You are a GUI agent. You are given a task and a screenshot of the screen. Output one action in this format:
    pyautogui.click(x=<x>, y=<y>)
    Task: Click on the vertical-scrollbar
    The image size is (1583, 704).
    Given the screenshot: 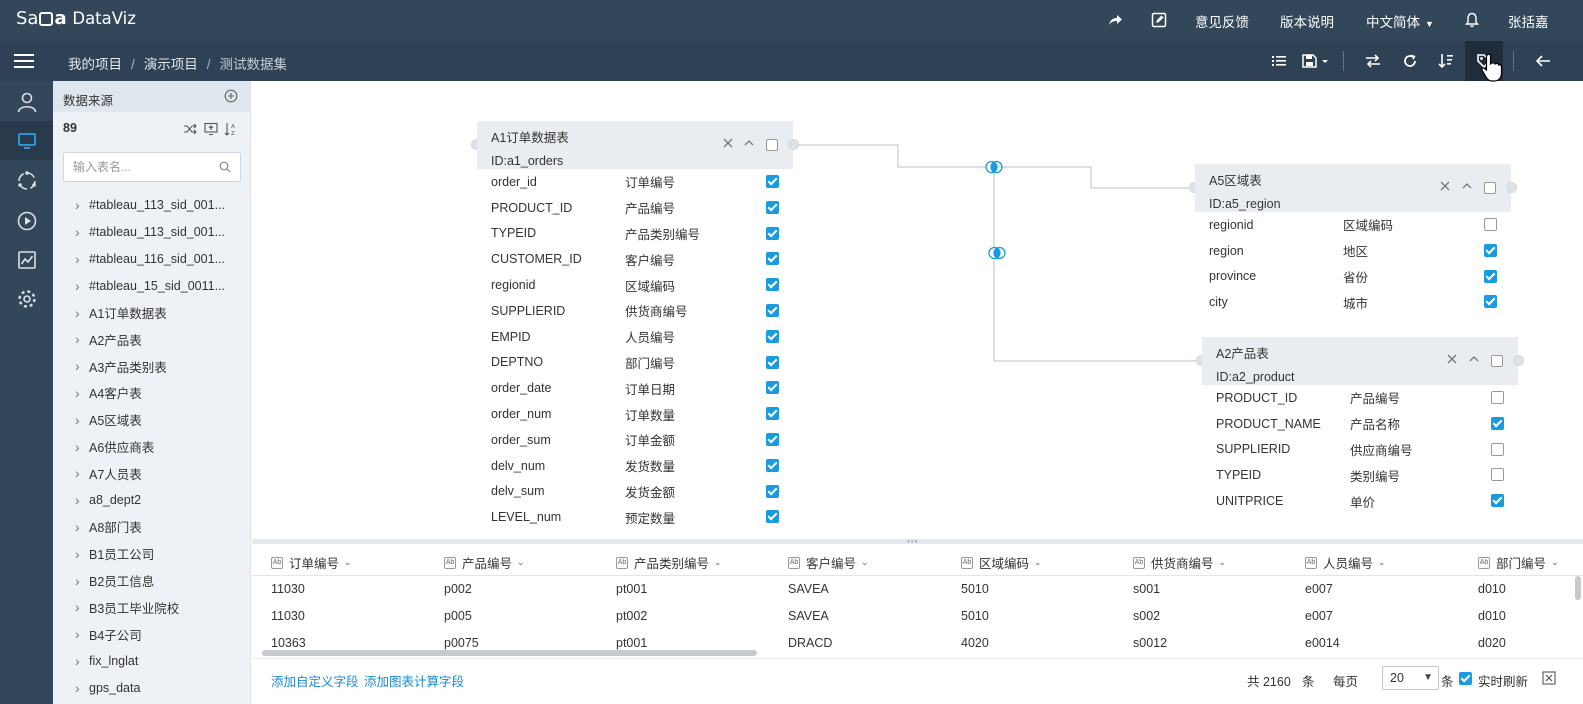 What is the action you would take?
    pyautogui.click(x=1578, y=588)
    